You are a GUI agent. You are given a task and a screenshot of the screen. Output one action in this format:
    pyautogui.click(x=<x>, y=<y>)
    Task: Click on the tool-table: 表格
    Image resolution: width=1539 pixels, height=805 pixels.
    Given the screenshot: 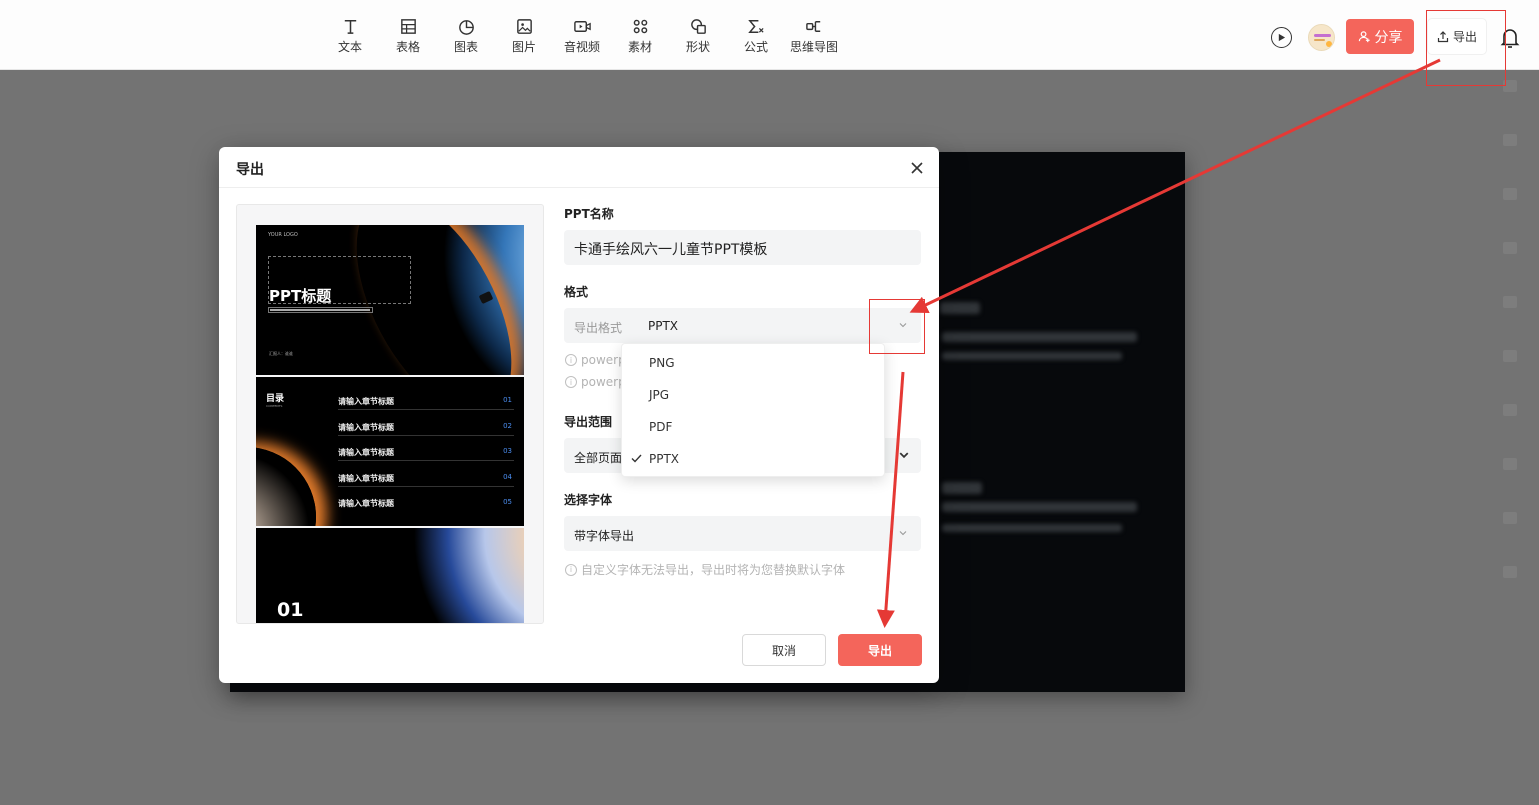 What is the action you would take?
    pyautogui.click(x=408, y=35)
    